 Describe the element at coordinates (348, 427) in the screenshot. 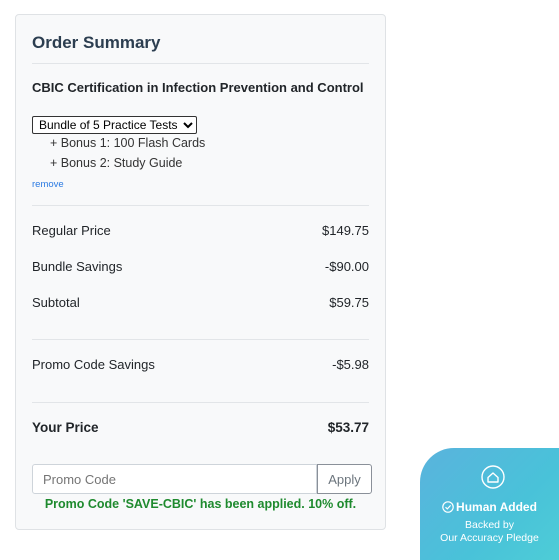

I see `your-price-value: $53.77` at that location.